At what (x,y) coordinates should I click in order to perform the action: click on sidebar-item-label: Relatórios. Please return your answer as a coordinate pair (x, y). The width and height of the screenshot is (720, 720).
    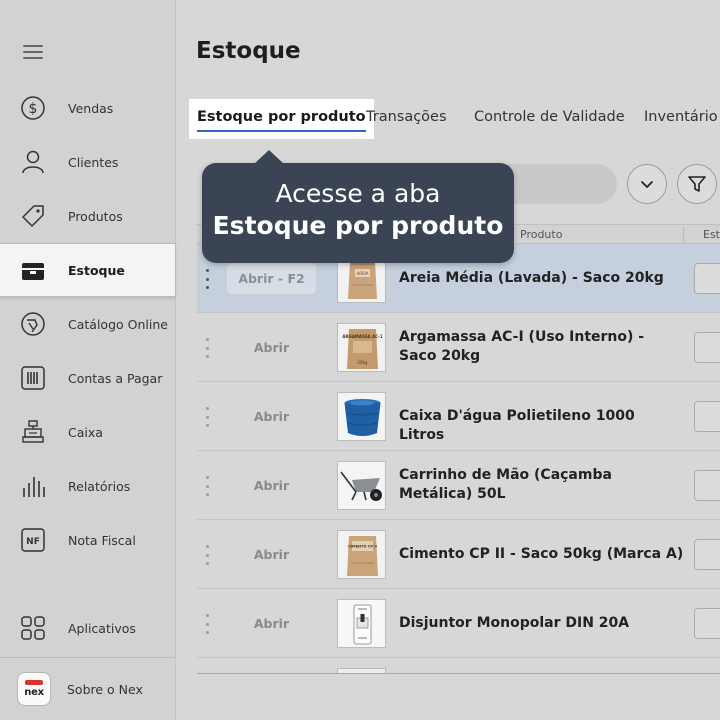
    Looking at the image, I should click on (99, 486).